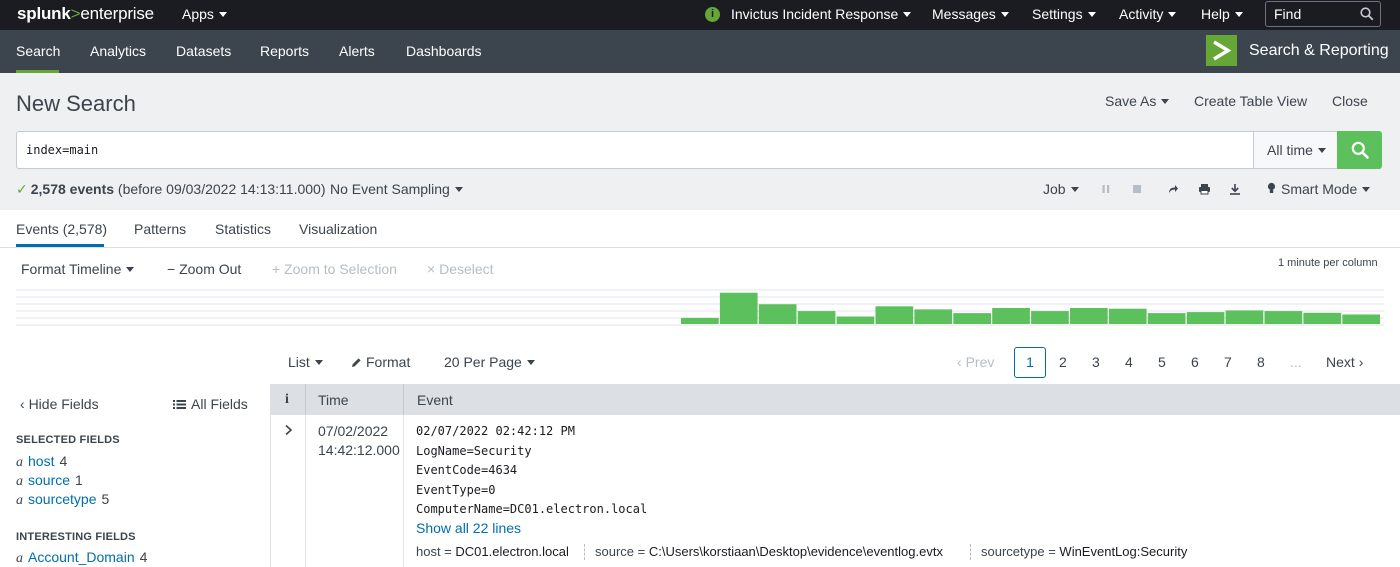 The width and height of the screenshot is (1400, 567). What do you see at coordinates (584, 552) in the screenshot?
I see `field-divider` at bounding box center [584, 552].